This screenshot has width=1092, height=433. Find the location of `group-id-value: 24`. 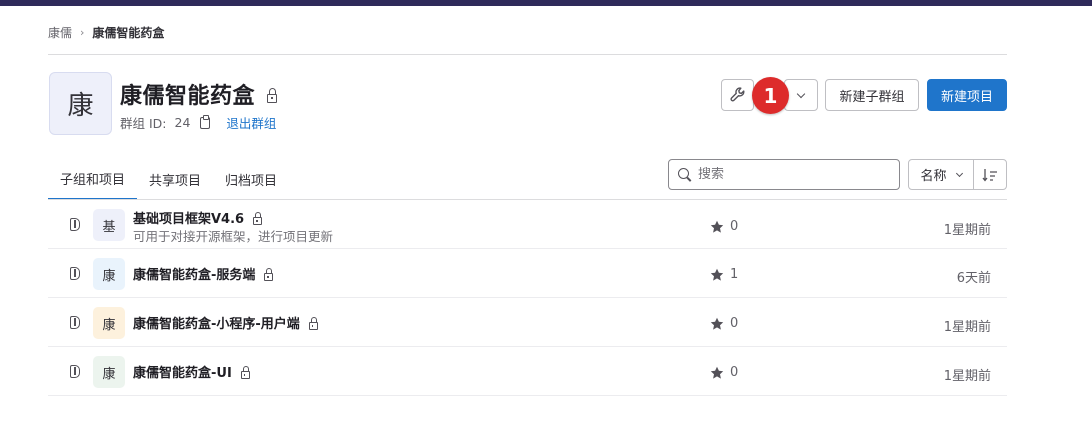

group-id-value: 24 is located at coordinates (182, 122).